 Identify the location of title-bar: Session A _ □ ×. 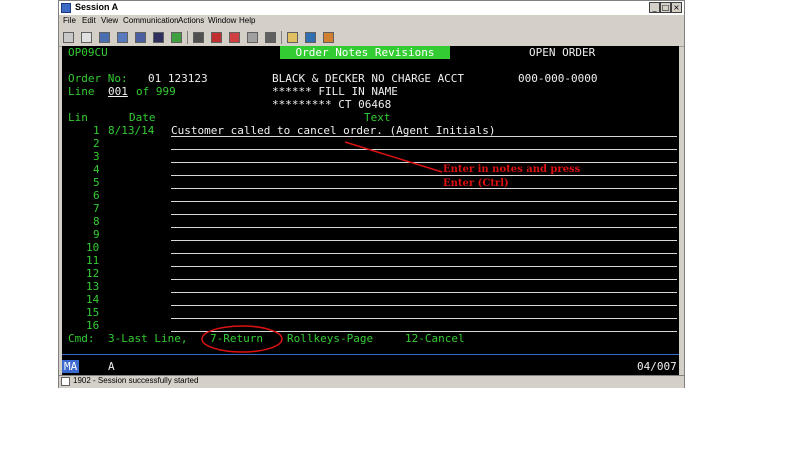
(371, 8).